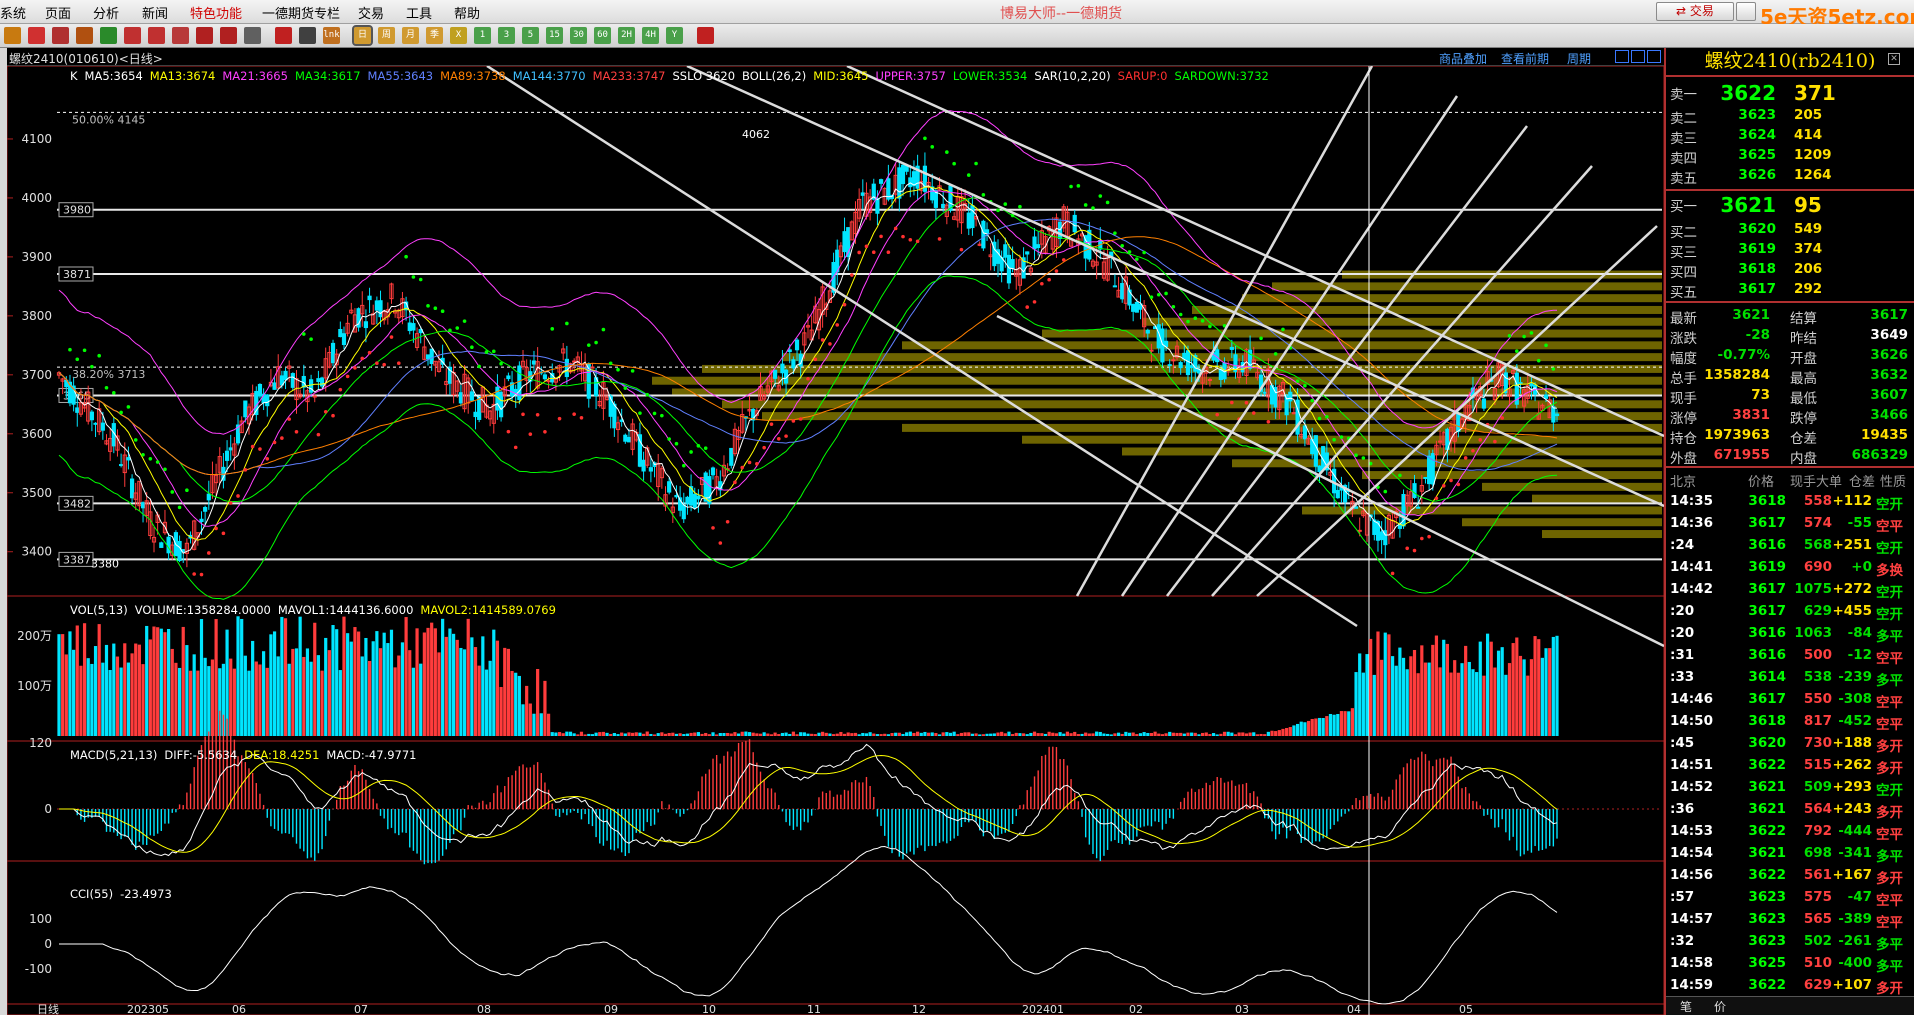  Describe the element at coordinates (419, 12) in the screenshot. I see `menu-tools: 工具` at that location.